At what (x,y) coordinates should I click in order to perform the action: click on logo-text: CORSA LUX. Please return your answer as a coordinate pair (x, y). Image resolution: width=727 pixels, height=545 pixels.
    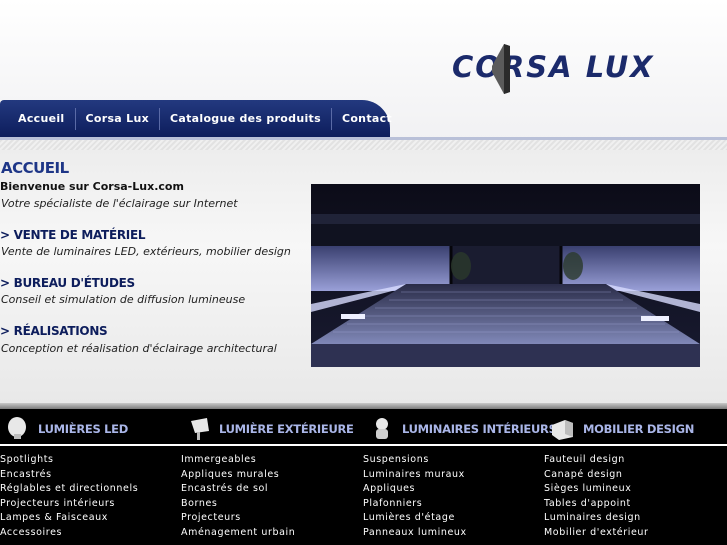
    Looking at the image, I should click on (553, 67).